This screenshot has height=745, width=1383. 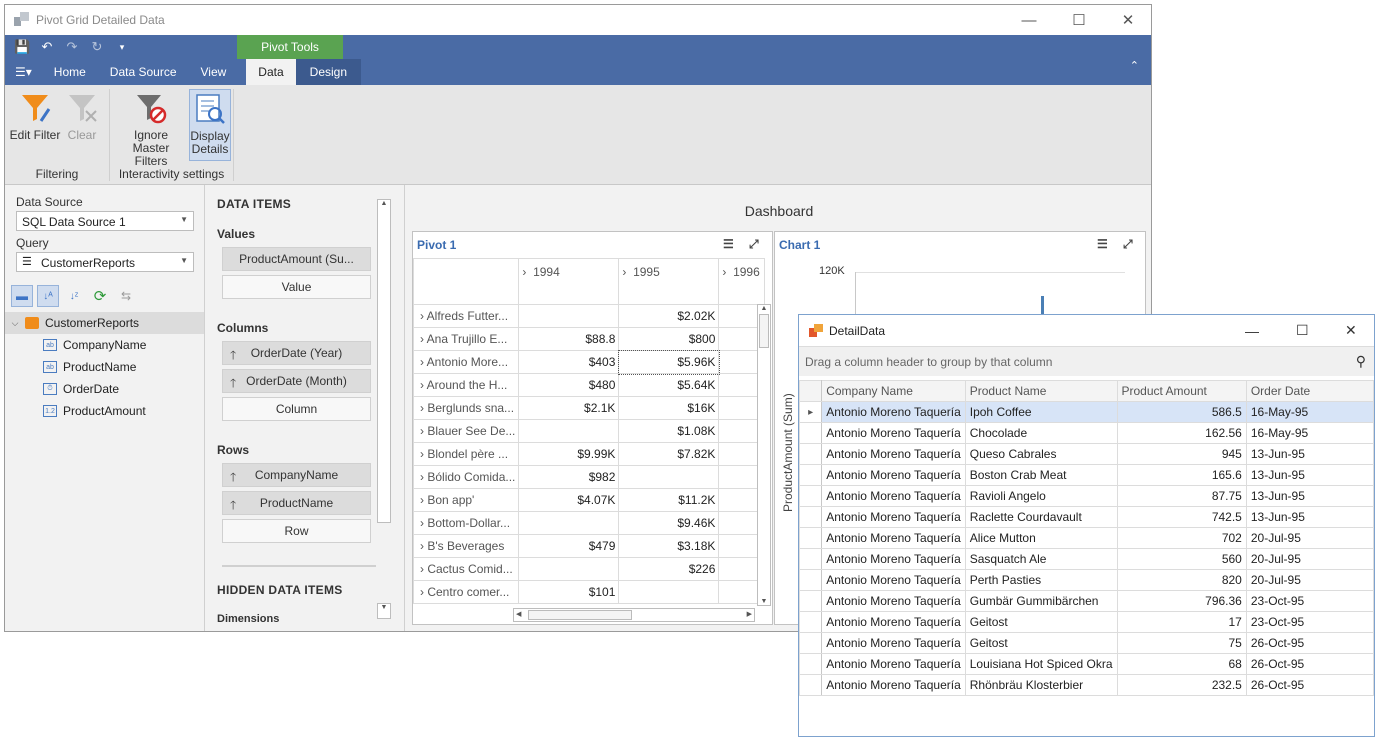 I want to click on tab-data: Data, so click(x=271, y=72).